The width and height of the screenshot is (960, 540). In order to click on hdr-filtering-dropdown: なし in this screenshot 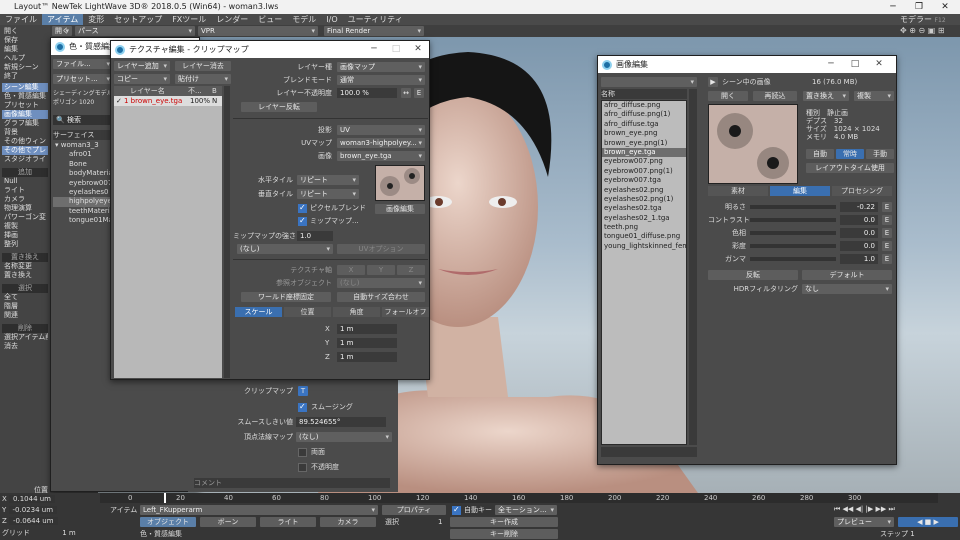, I will do `click(847, 289)`.